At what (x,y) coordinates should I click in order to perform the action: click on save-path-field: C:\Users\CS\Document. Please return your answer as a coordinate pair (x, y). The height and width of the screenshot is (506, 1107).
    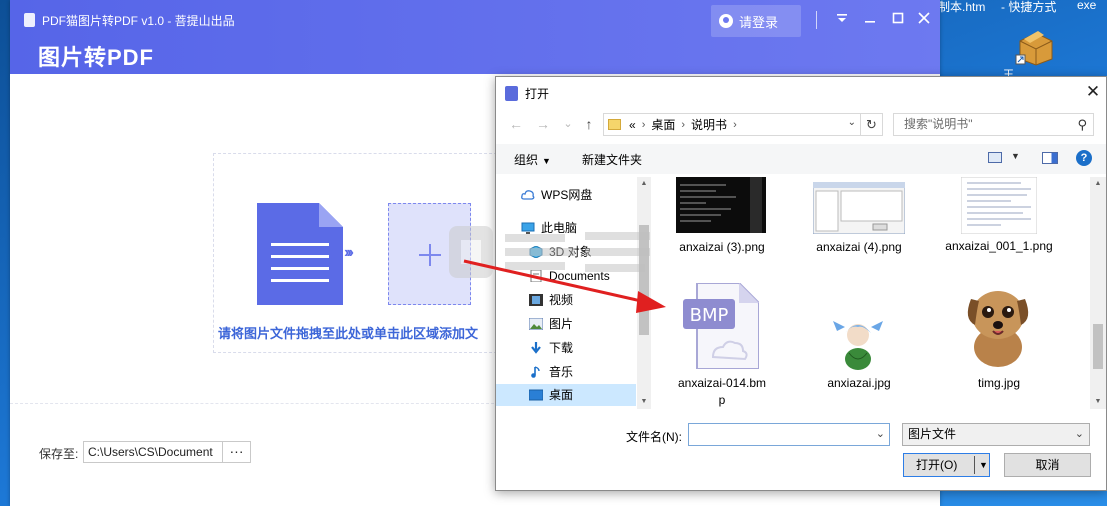
    Looking at the image, I should click on (153, 452).